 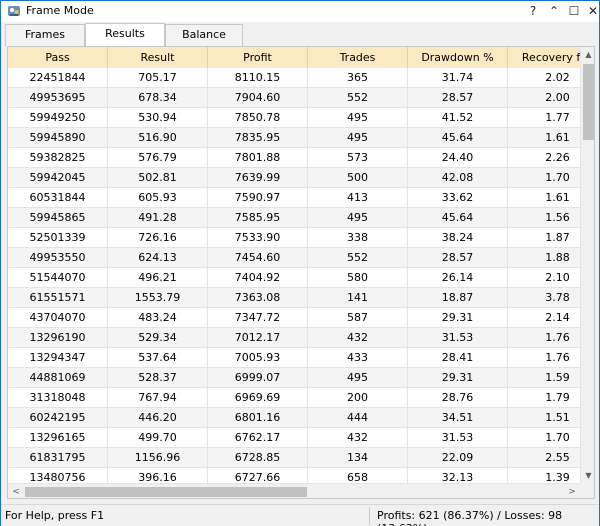 What do you see at coordinates (458, 238) in the screenshot?
I see `cell-drawdown: 38.24` at bounding box center [458, 238].